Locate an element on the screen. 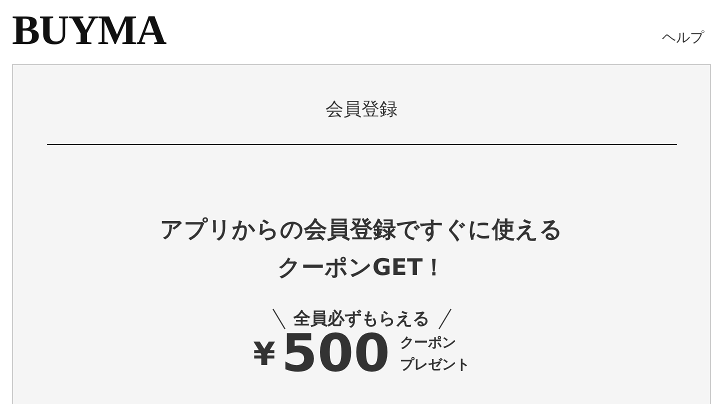  currency-sign: ¥ is located at coordinates (264, 354).